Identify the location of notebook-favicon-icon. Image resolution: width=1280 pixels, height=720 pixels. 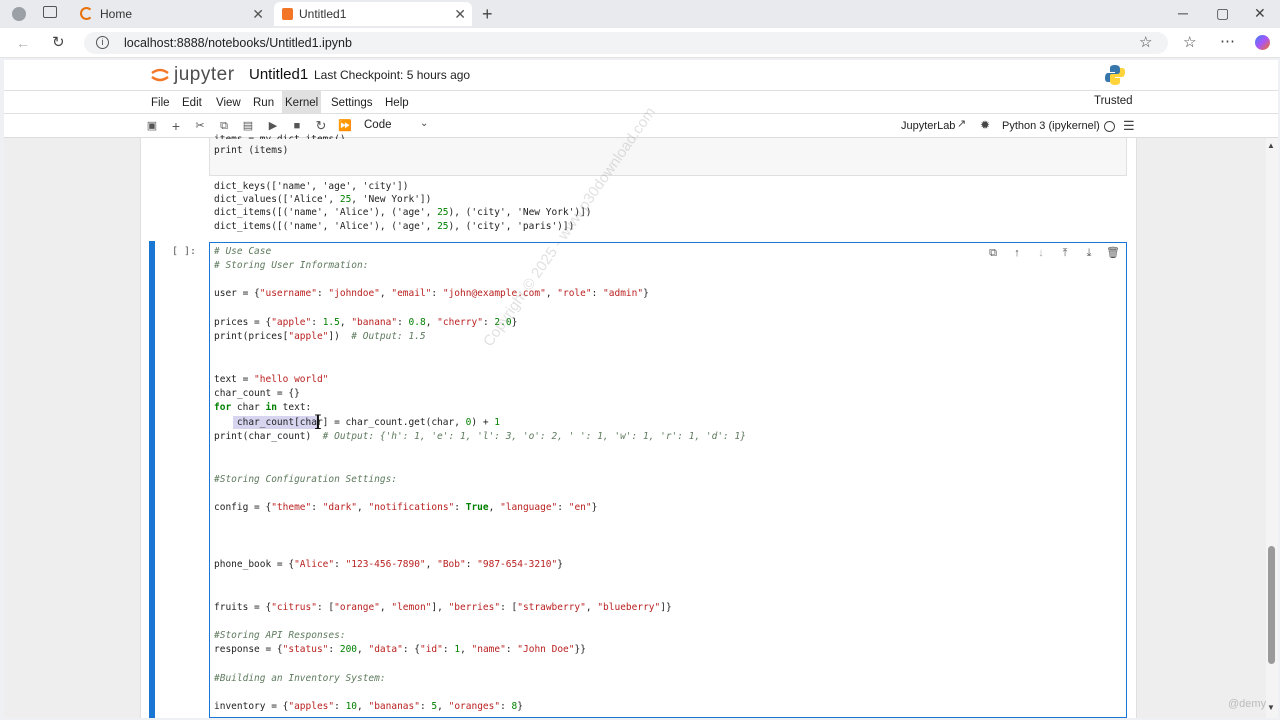
(287, 14).